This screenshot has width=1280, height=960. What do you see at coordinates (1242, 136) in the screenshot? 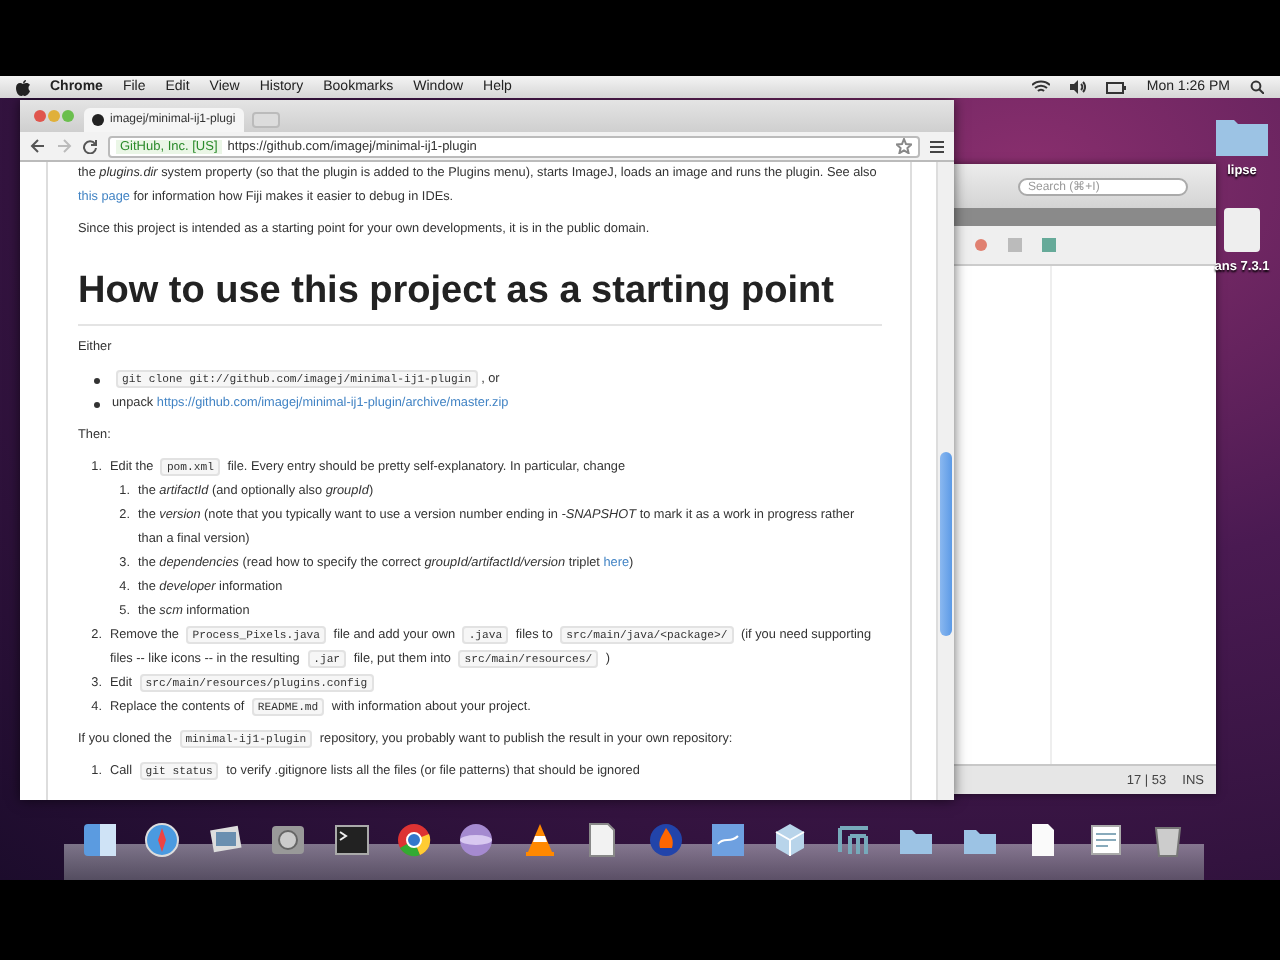
I see `folder-icon` at bounding box center [1242, 136].